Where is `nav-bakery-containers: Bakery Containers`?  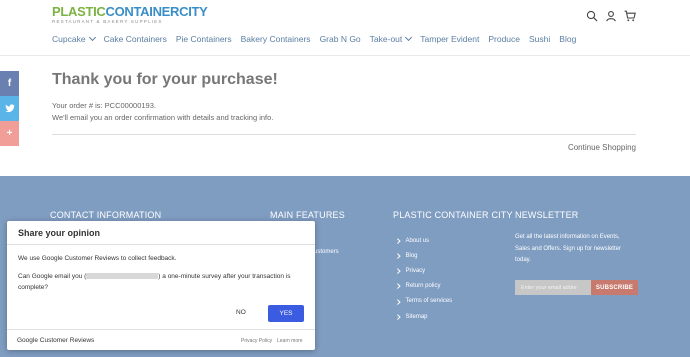
nav-bakery-containers: Bakery Containers is located at coordinates (276, 39).